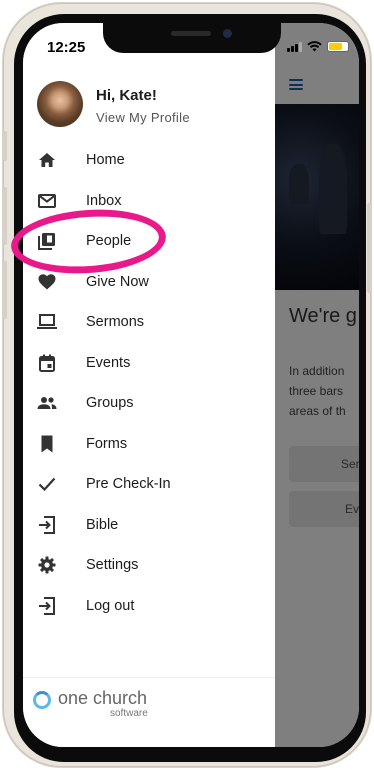 This screenshot has width=374, height=770. I want to click on menu-item-label: Sermons, so click(115, 322).